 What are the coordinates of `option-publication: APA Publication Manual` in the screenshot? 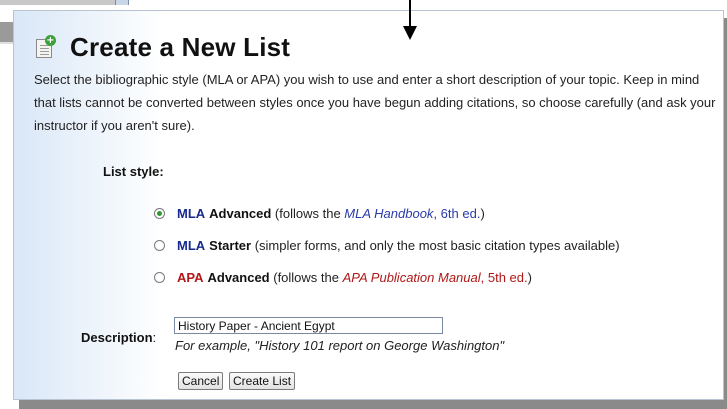 It's located at (411, 277).